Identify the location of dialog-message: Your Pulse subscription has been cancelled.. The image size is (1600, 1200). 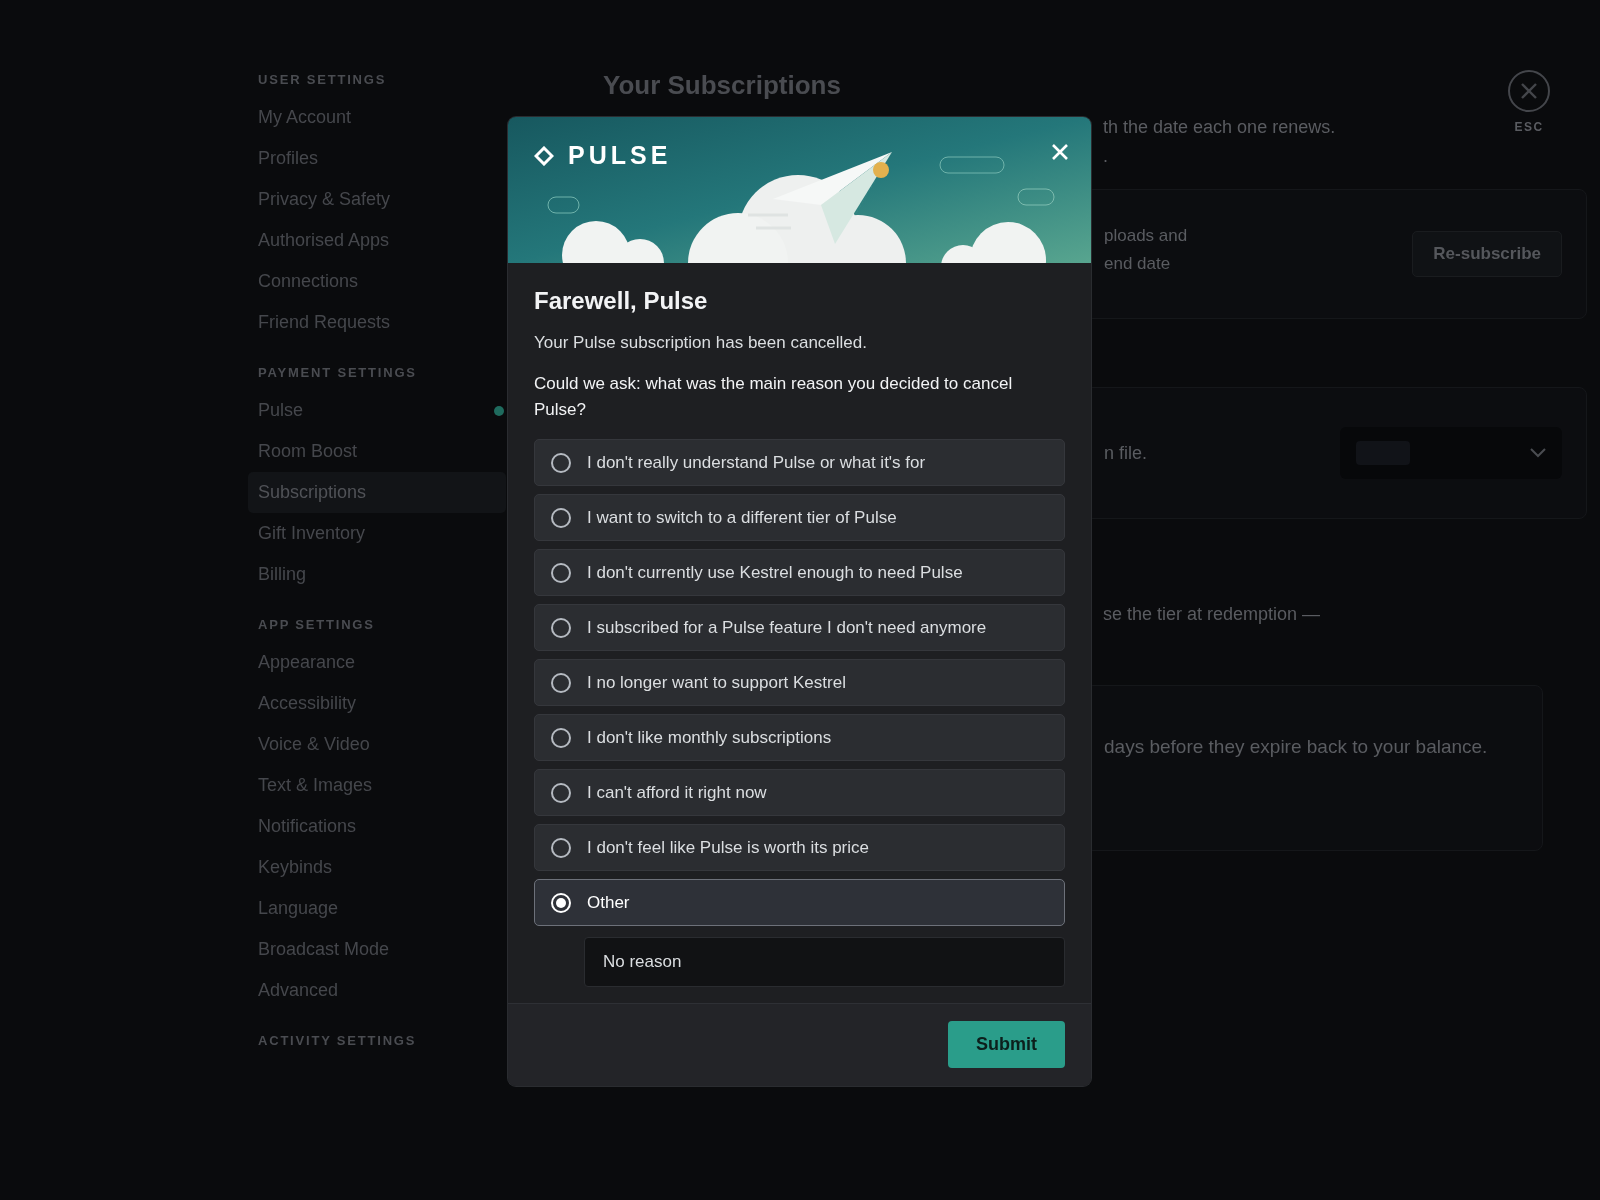
(701, 343).